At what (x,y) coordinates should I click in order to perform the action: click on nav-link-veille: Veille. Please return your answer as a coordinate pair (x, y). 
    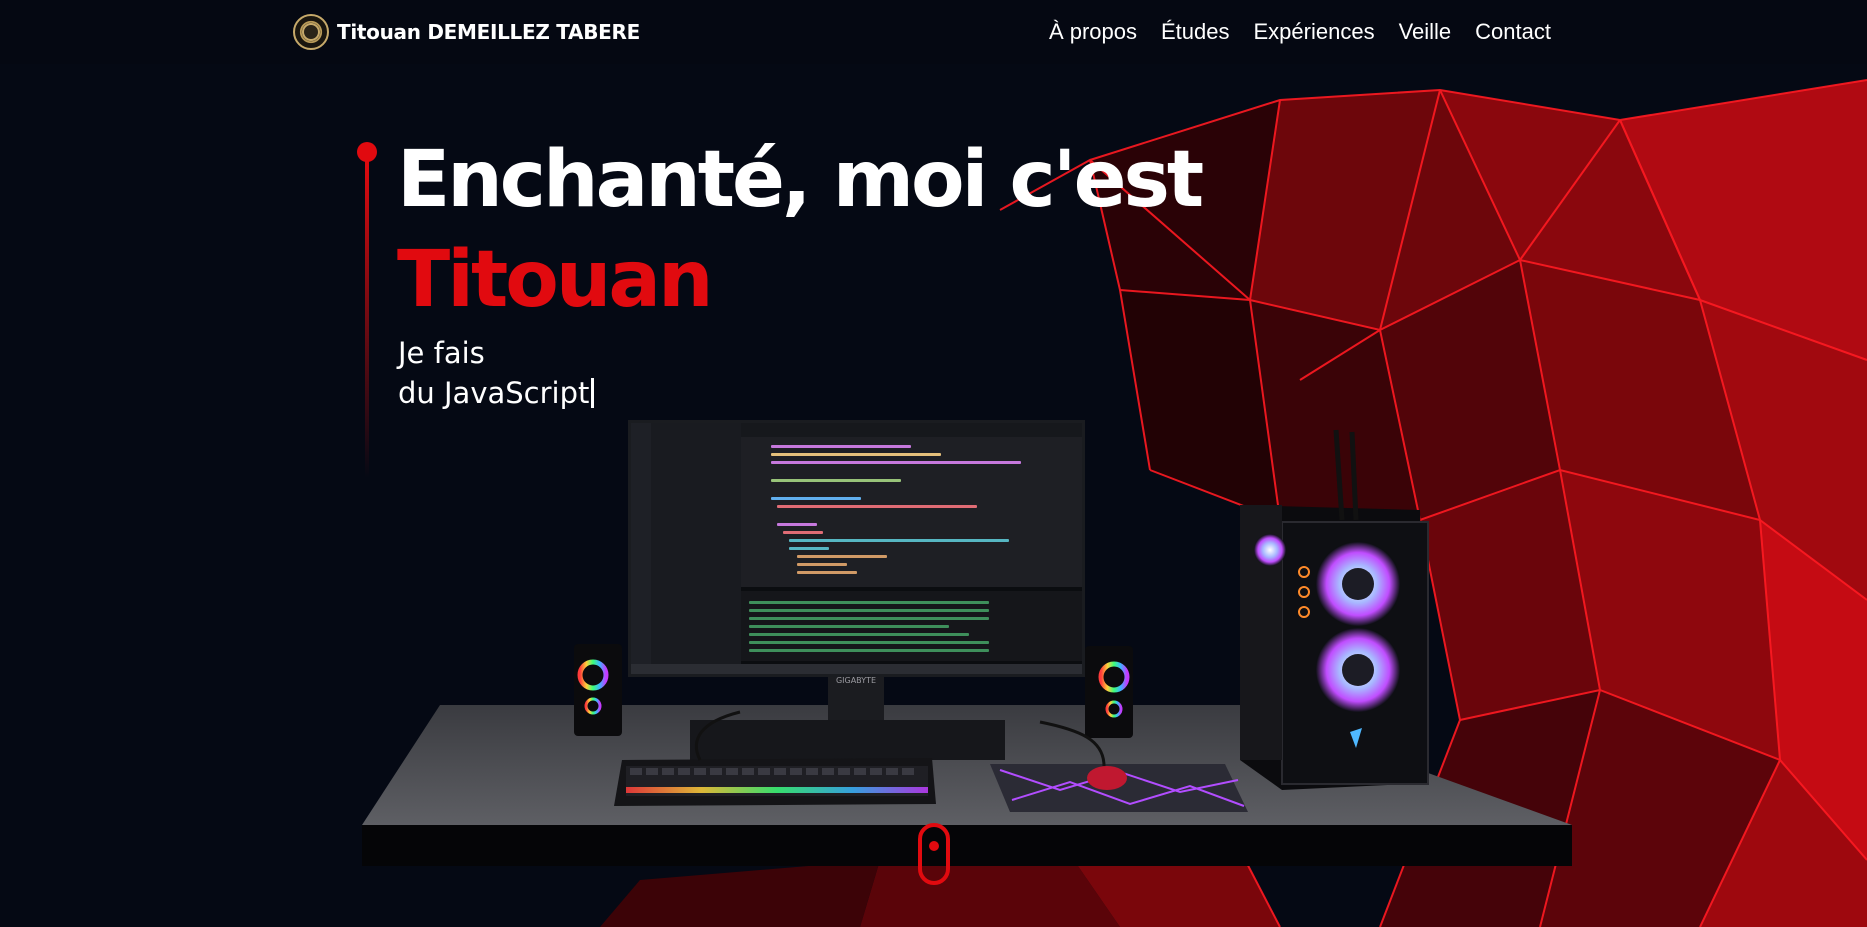
    Looking at the image, I should click on (1425, 32).